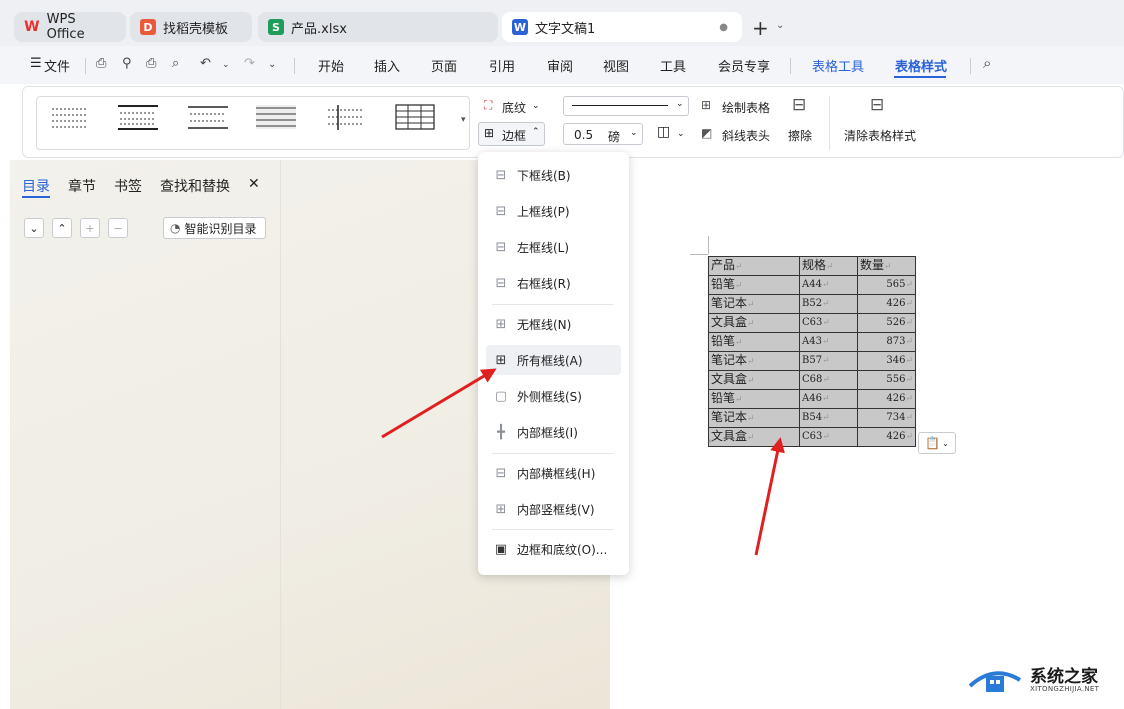 Image resolution: width=1124 pixels, height=709 pixels. I want to click on watermark-title: 系统之家, so click(1064, 677).